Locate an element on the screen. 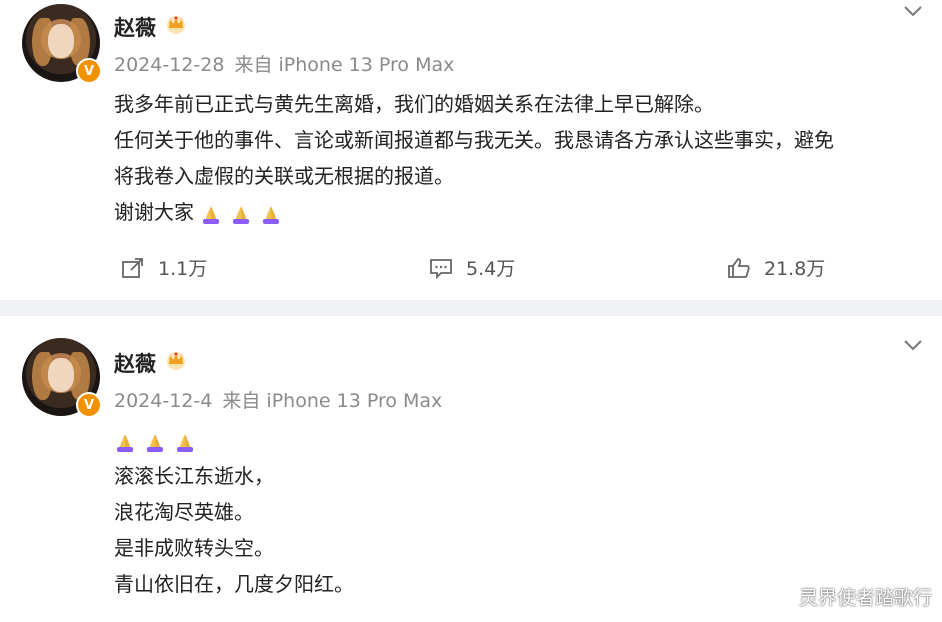 The image size is (942, 622). post-date: 2024-12-28 is located at coordinates (169, 65).